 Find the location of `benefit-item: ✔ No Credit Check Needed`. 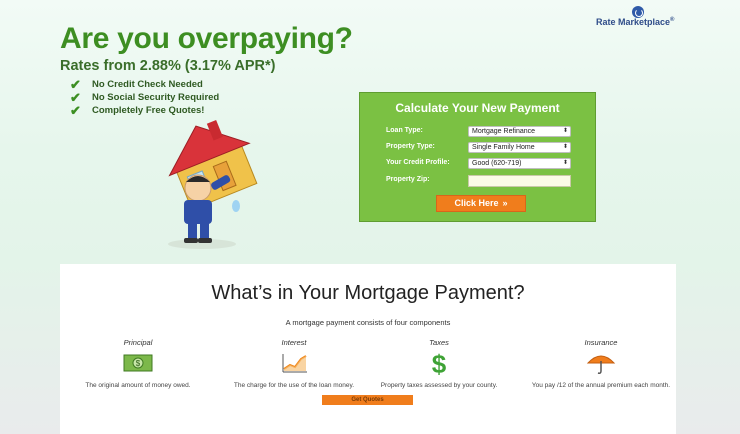

benefit-item: ✔ No Credit Check Needed is located at coordinates (136, 84).